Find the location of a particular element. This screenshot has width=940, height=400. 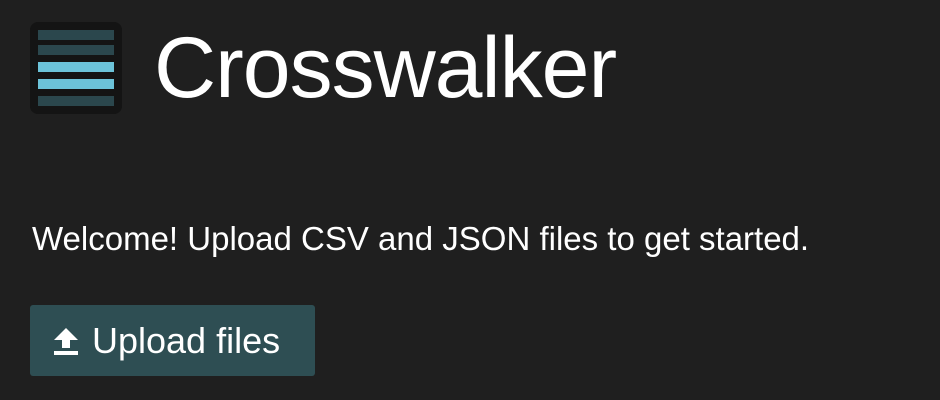

app-title: Crosswalker is located at coordinates (385, 68).